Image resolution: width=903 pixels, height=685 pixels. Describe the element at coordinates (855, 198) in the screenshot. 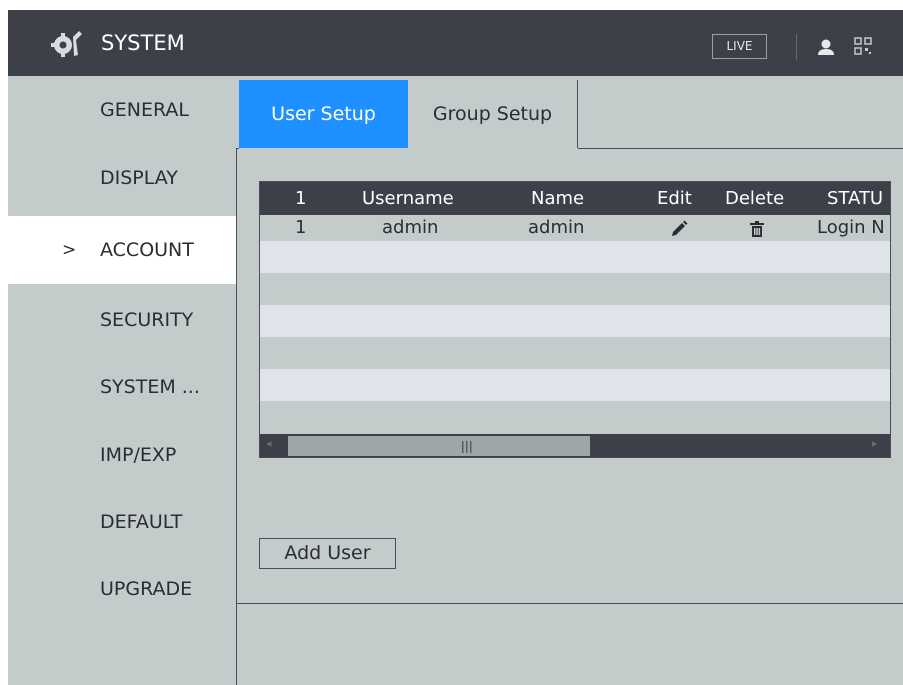

I see `column-header-status: STATU` at that location.